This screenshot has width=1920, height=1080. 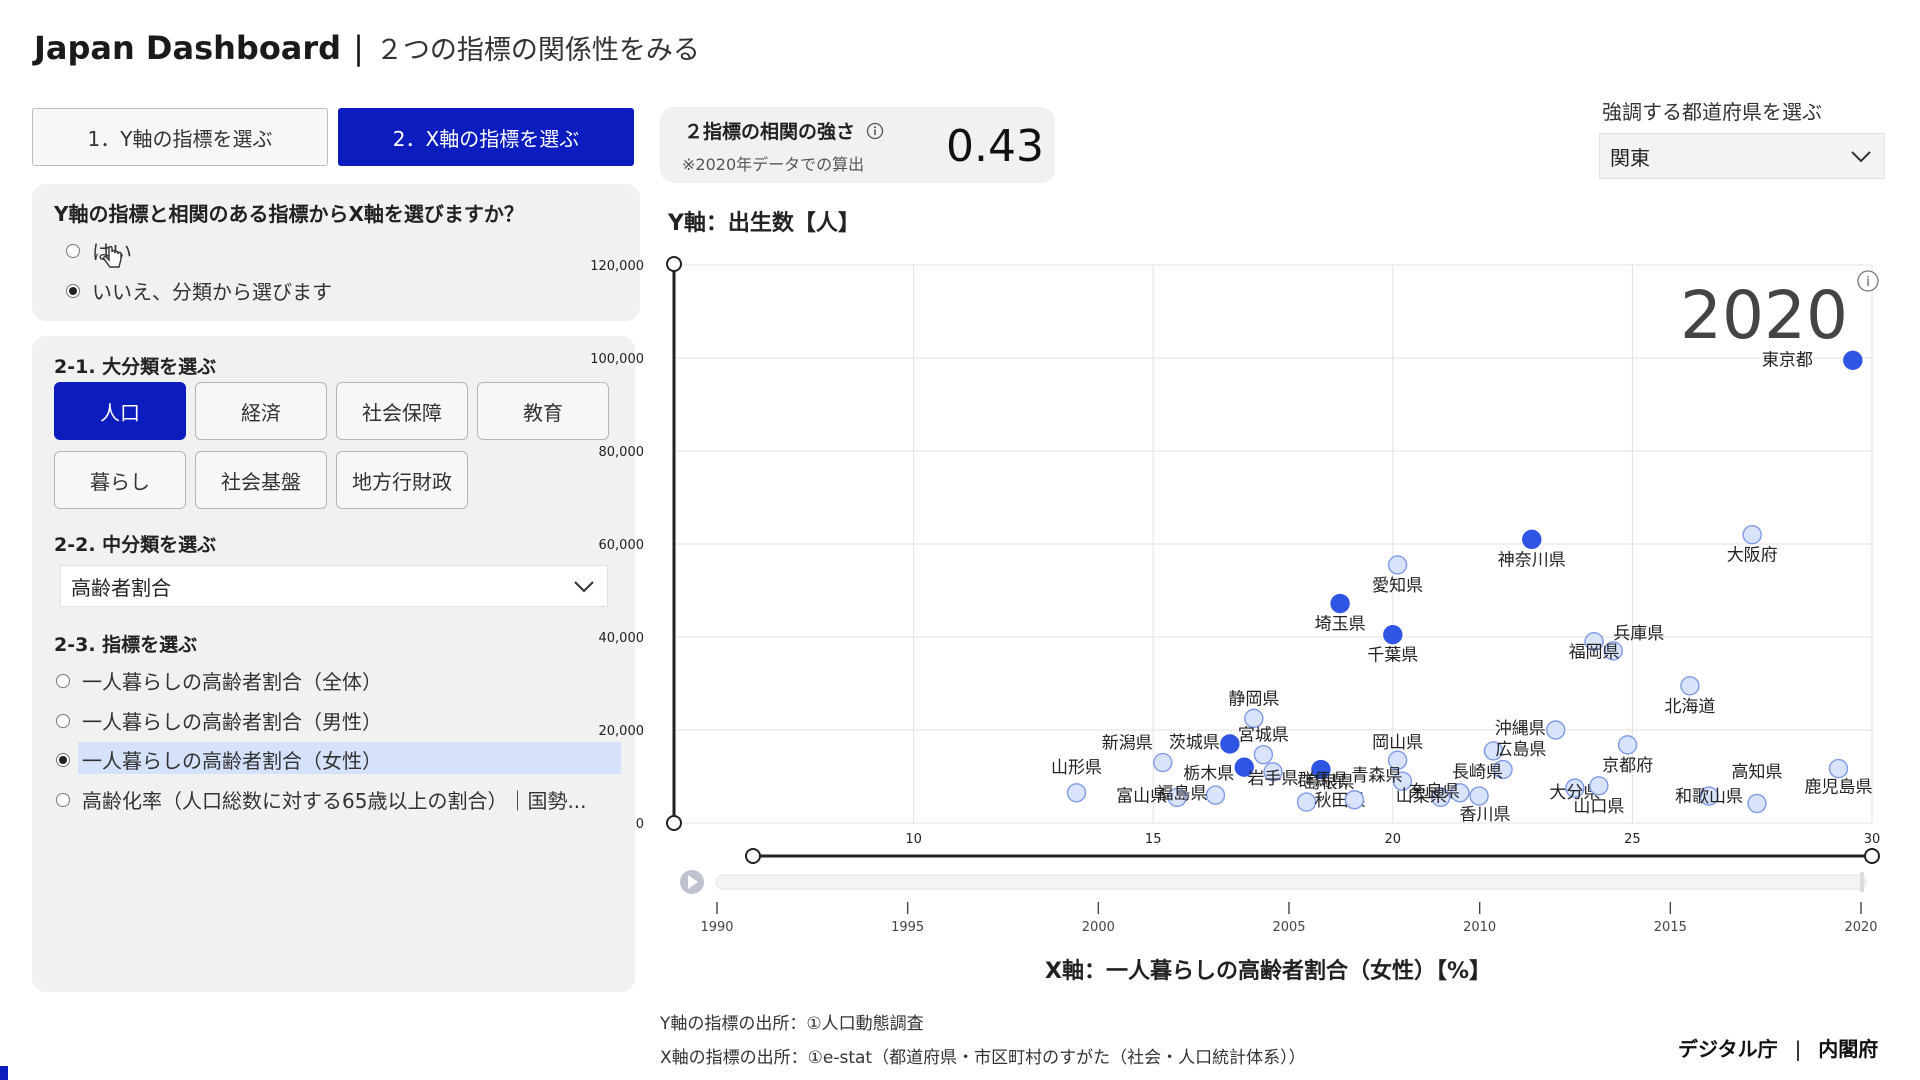 What do you see at coordinates (1153, 839) in the screenshot?
I see `x-tick-label: 15` at bounding box center [1153, 839].